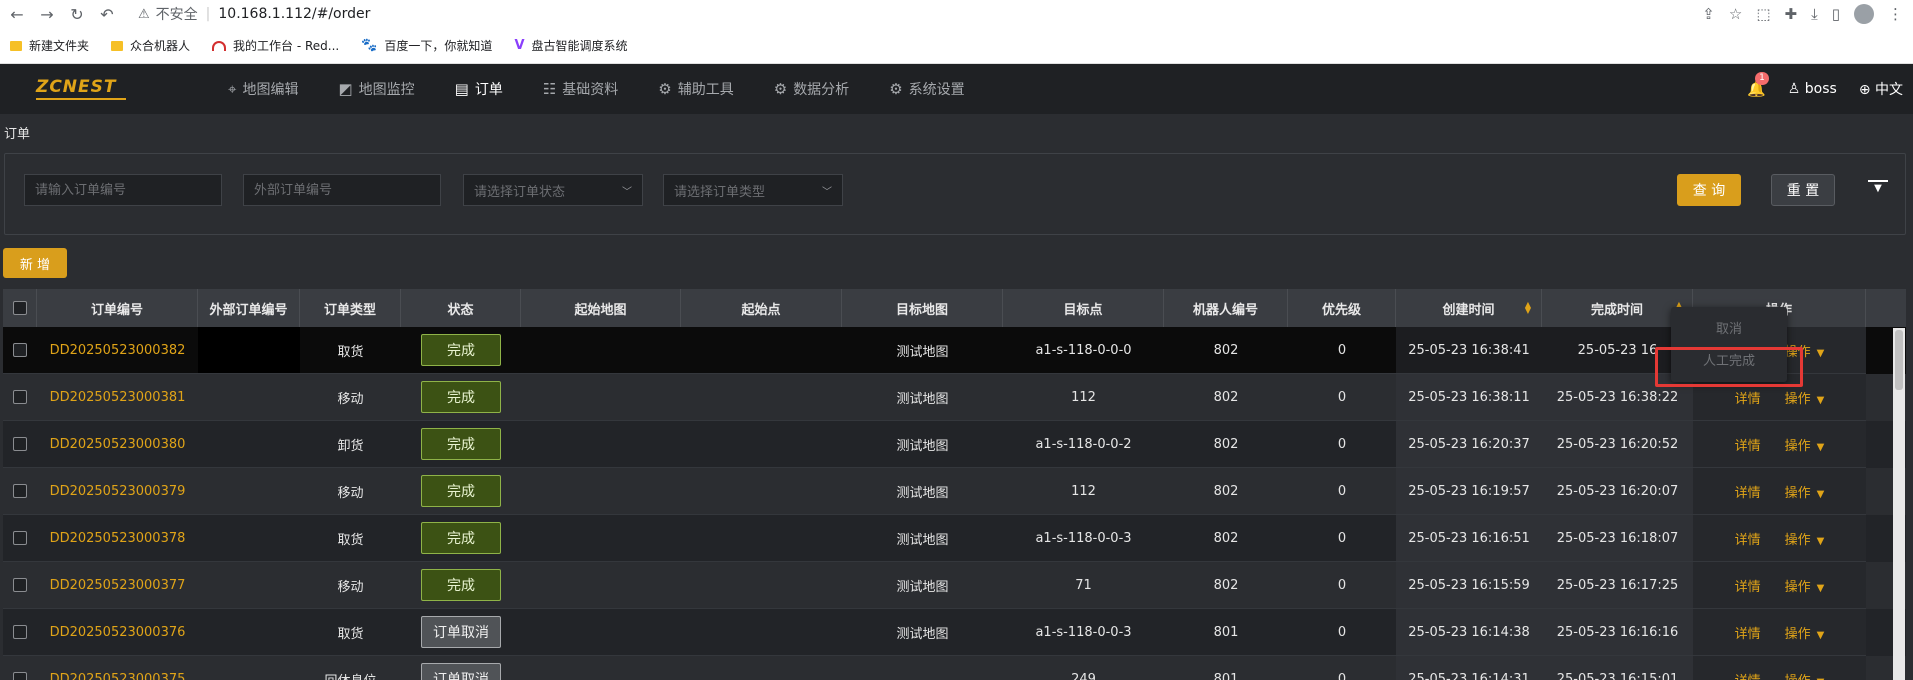 The image size is (1913, 680). I want to click on baidu-paw-icon: 🐾, so click(369, 45).